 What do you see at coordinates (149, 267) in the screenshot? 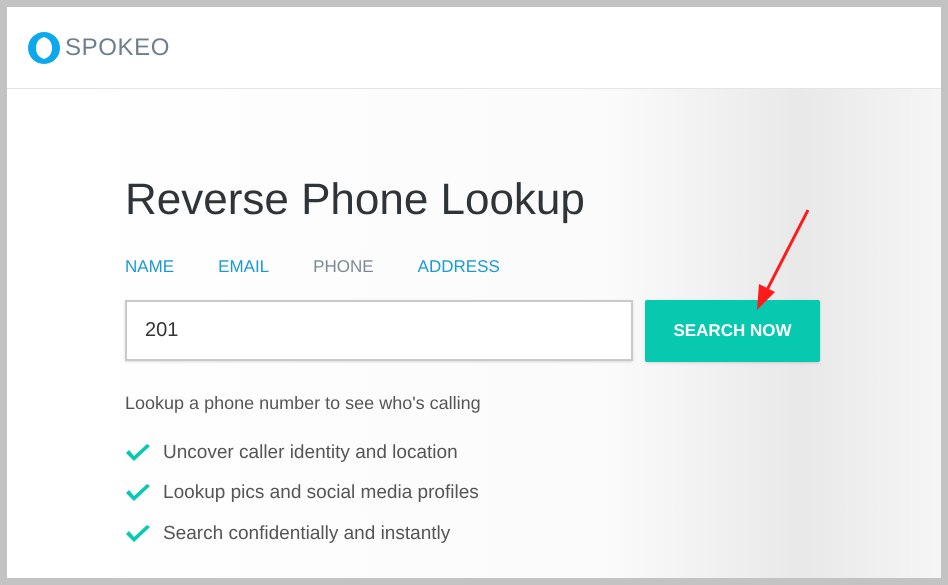
I see `search-tab: NAME` at bounding box center [149, 267].